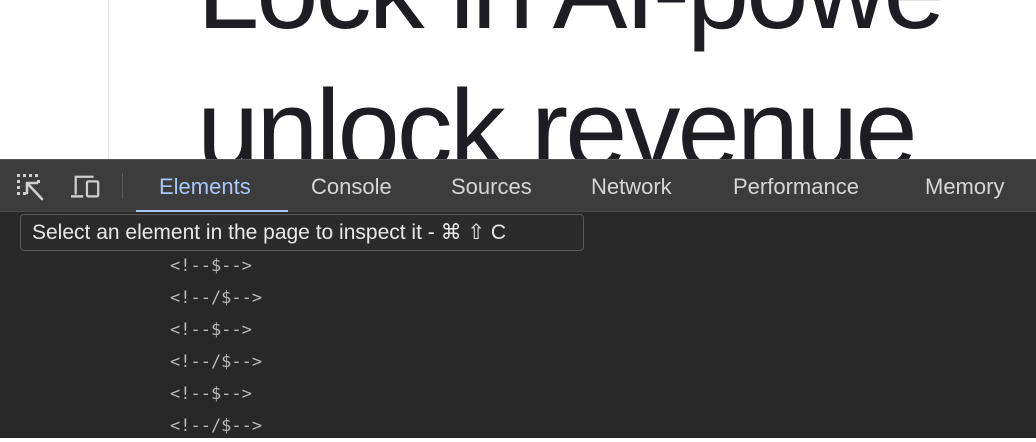  What do you see at coordinates (351, 186) in the screenshot?
I see `tab-console: Console` at bounding box center [351, 186].